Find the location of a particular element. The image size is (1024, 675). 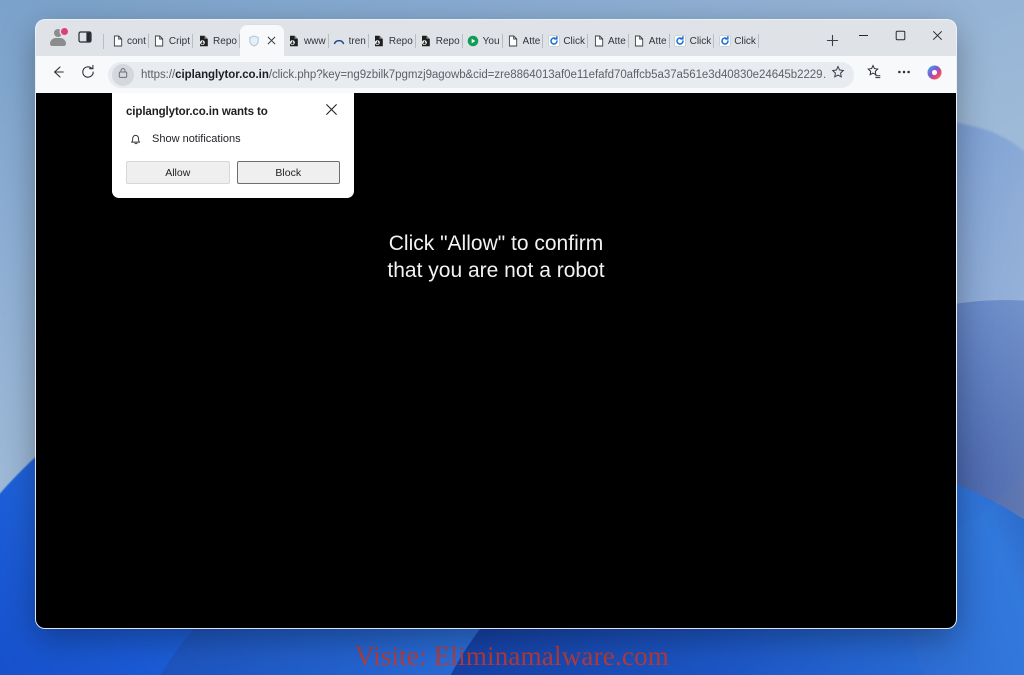

back-button is located at coordinates (58, 75).